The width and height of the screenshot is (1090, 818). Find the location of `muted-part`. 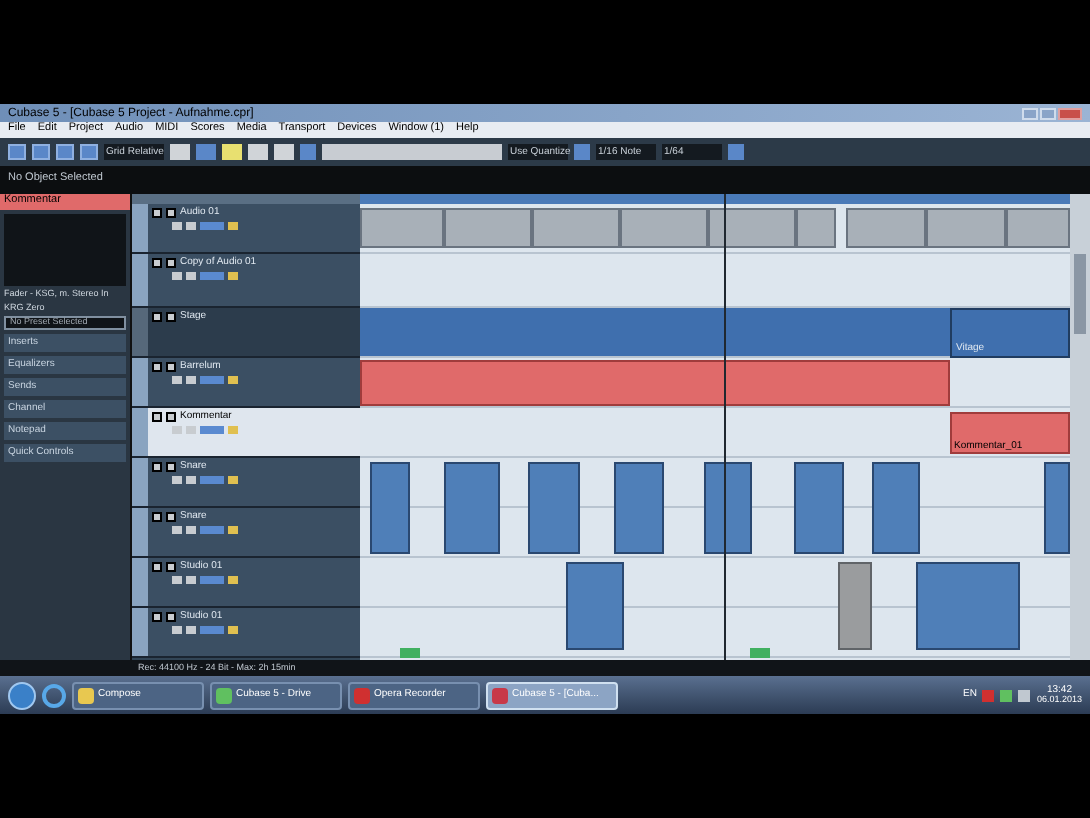

muted-part is located at coordinates (855, 606).